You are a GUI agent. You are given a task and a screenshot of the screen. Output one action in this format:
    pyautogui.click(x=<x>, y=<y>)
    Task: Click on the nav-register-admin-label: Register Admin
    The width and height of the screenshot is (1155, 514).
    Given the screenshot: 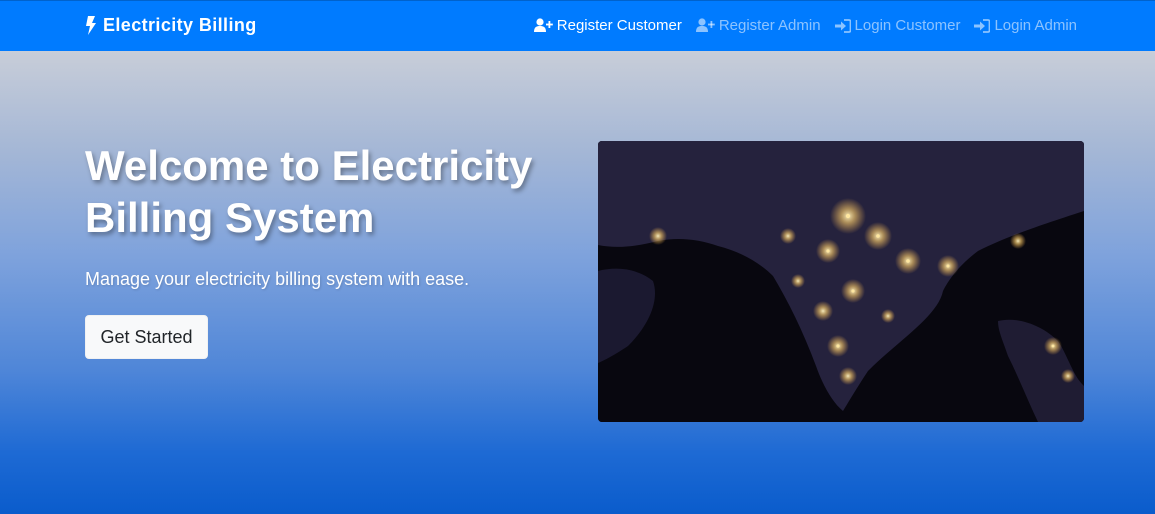 What is the action you would take?
    pyautogui.click(x=769, y=25)
    